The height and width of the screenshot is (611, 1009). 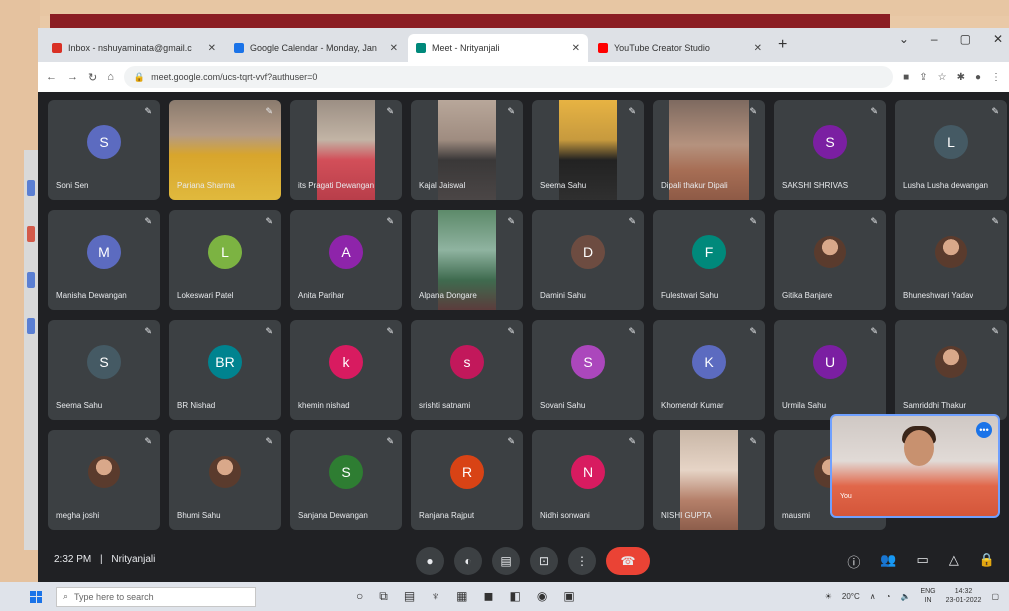 I want to click on participant-tile: A ✎ Anita Parihar, so click(x=346, y=260).